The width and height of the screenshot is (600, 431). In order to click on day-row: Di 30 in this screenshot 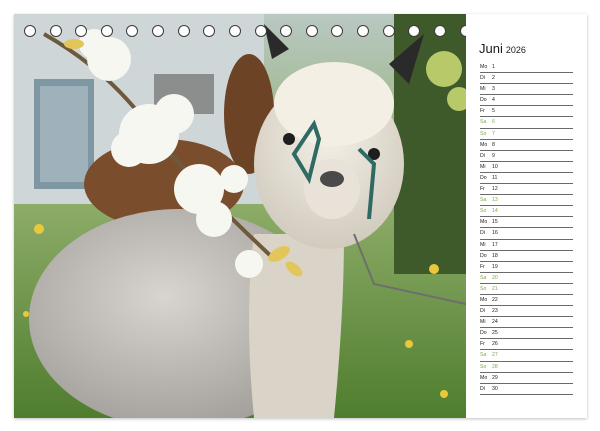, I will do `click(526, 389)`.